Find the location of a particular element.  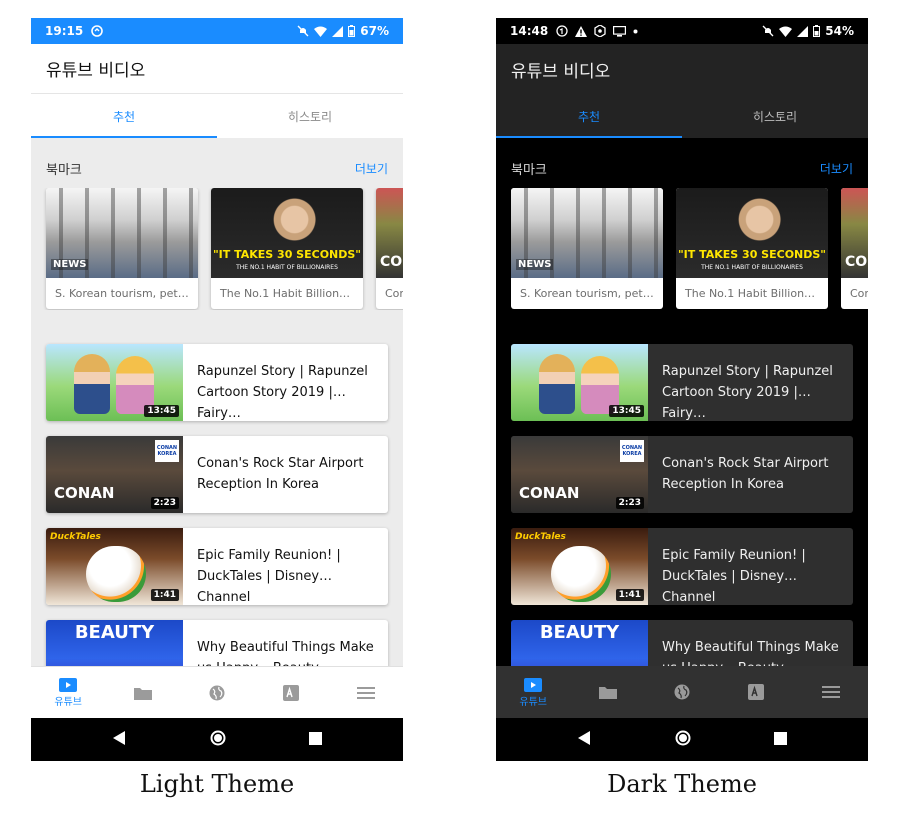

battery-percent: 67% is located at coordinates (374, 31).